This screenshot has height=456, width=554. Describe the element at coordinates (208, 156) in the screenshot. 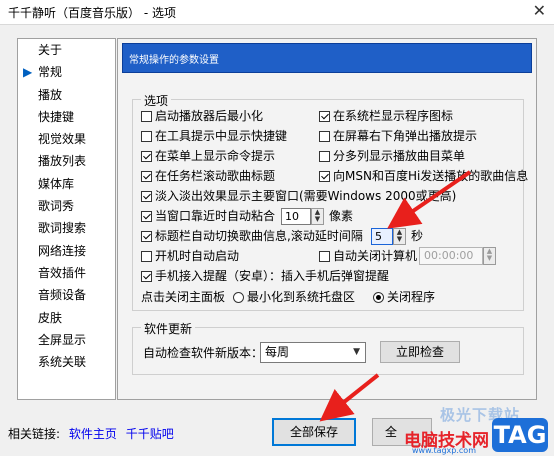

I see `menu-command-tips-checkbox: 在菜单上显示命令提示` at that location.